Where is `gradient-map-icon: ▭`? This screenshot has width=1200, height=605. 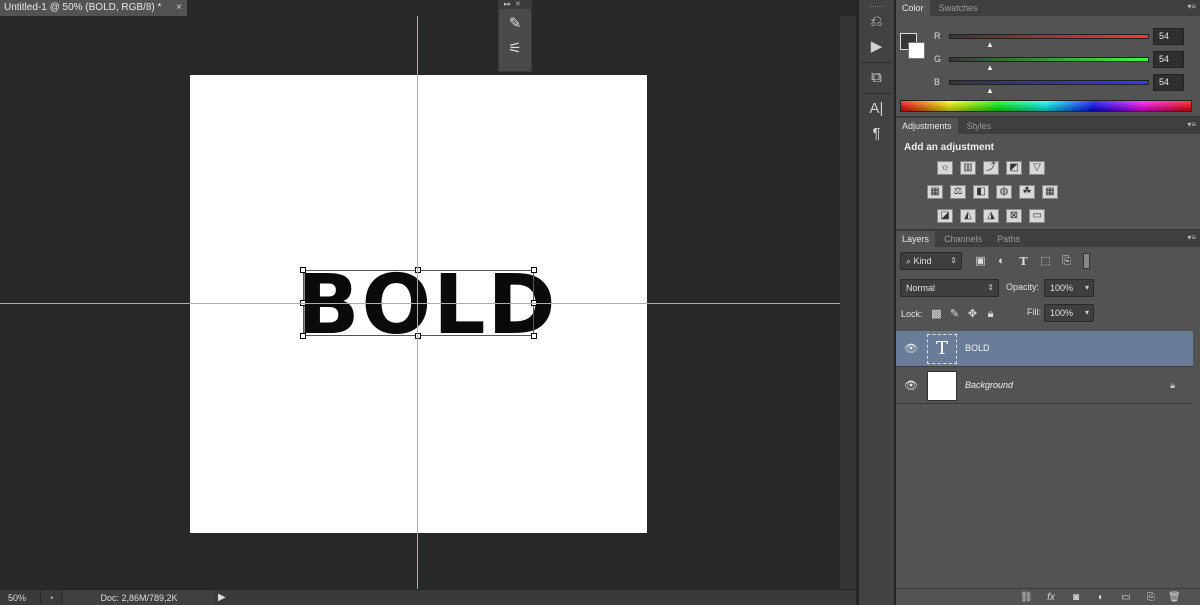
gradient-map-icon: ▭ is located at coordinates (1037, 216).